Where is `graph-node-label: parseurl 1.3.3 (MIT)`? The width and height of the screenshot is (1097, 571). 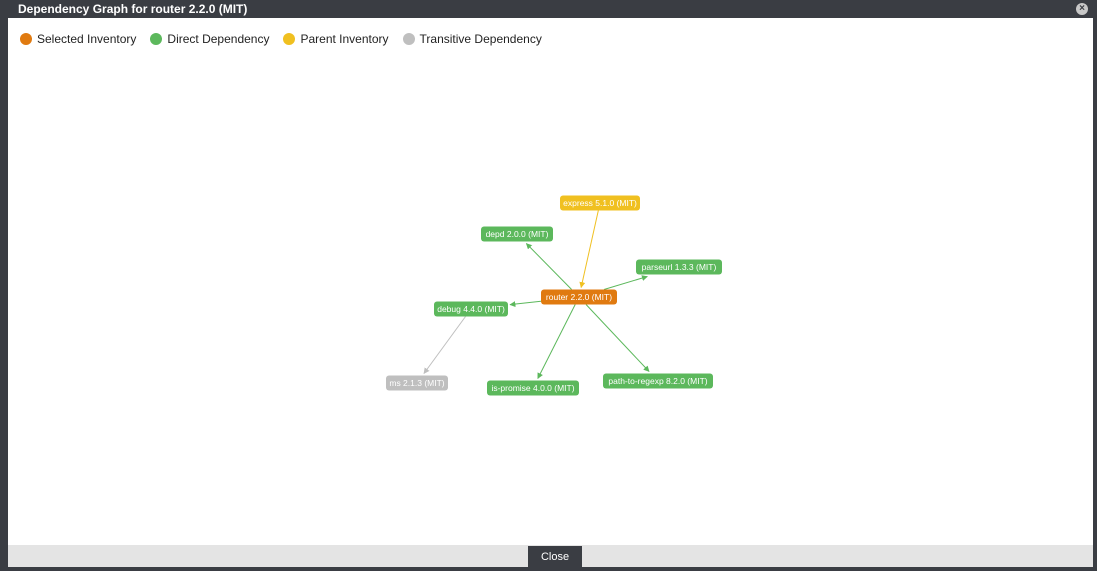 graph-node-label: parseurl 1.3.3 (MIT) is located at coordinates (679, 267).